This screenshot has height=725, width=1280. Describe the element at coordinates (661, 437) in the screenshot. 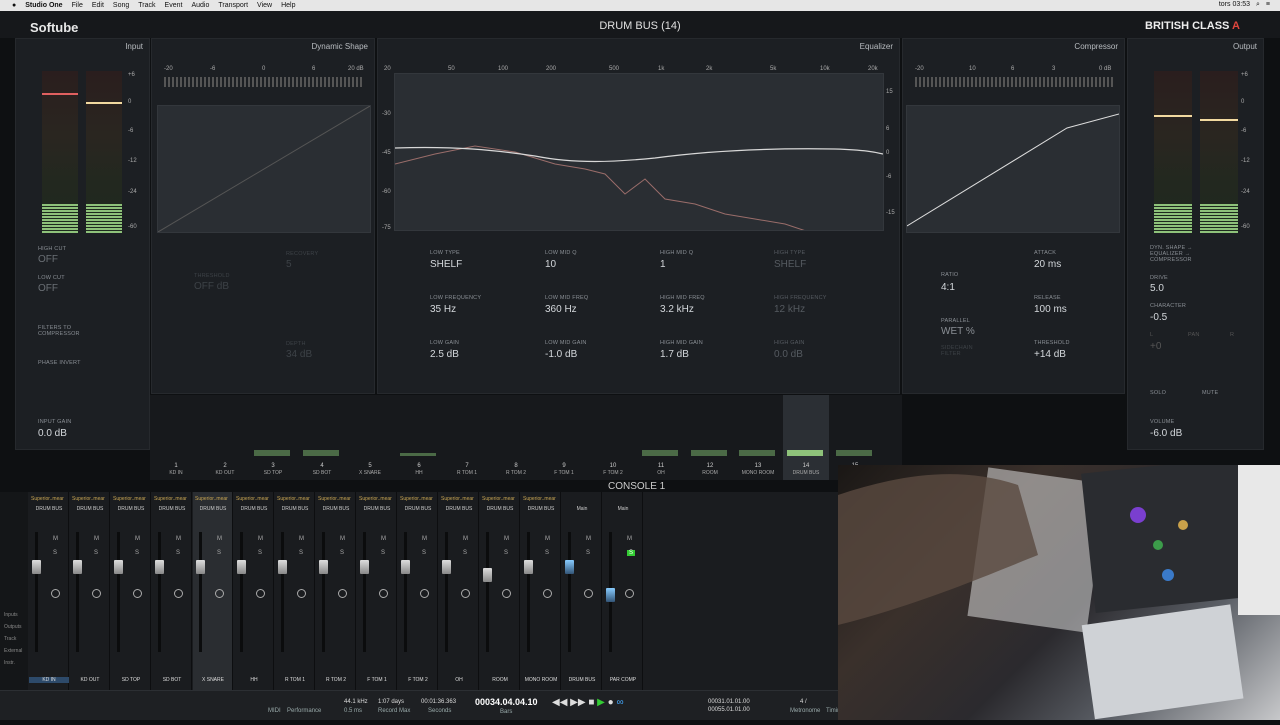

I see `console-channel: 11 OH` at that location.